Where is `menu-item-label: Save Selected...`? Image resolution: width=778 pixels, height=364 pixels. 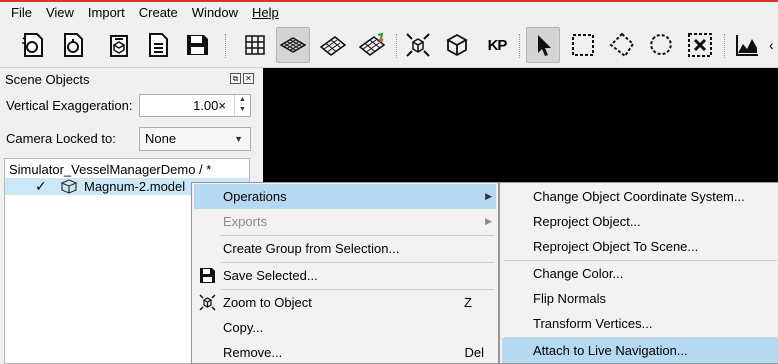
menu-item-label: Save Selected... is located at coordinates (270, 275).